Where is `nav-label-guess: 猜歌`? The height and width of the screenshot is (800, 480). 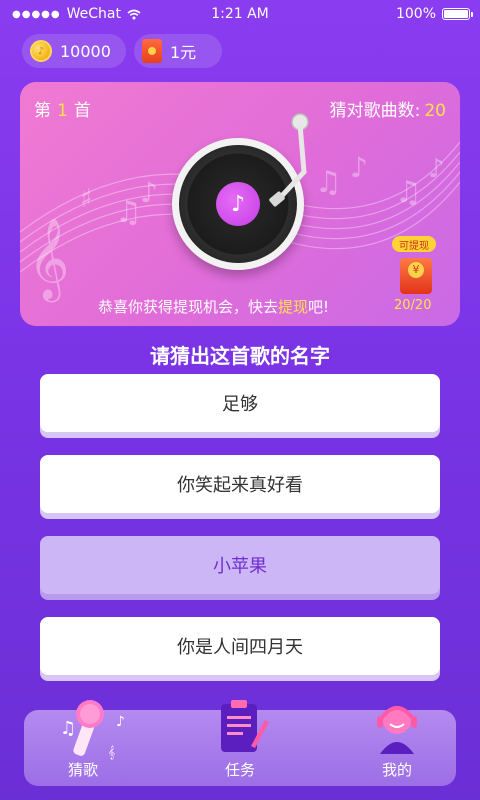 nav-label-guess: 猜歌 is located at coordinates (82, 770).